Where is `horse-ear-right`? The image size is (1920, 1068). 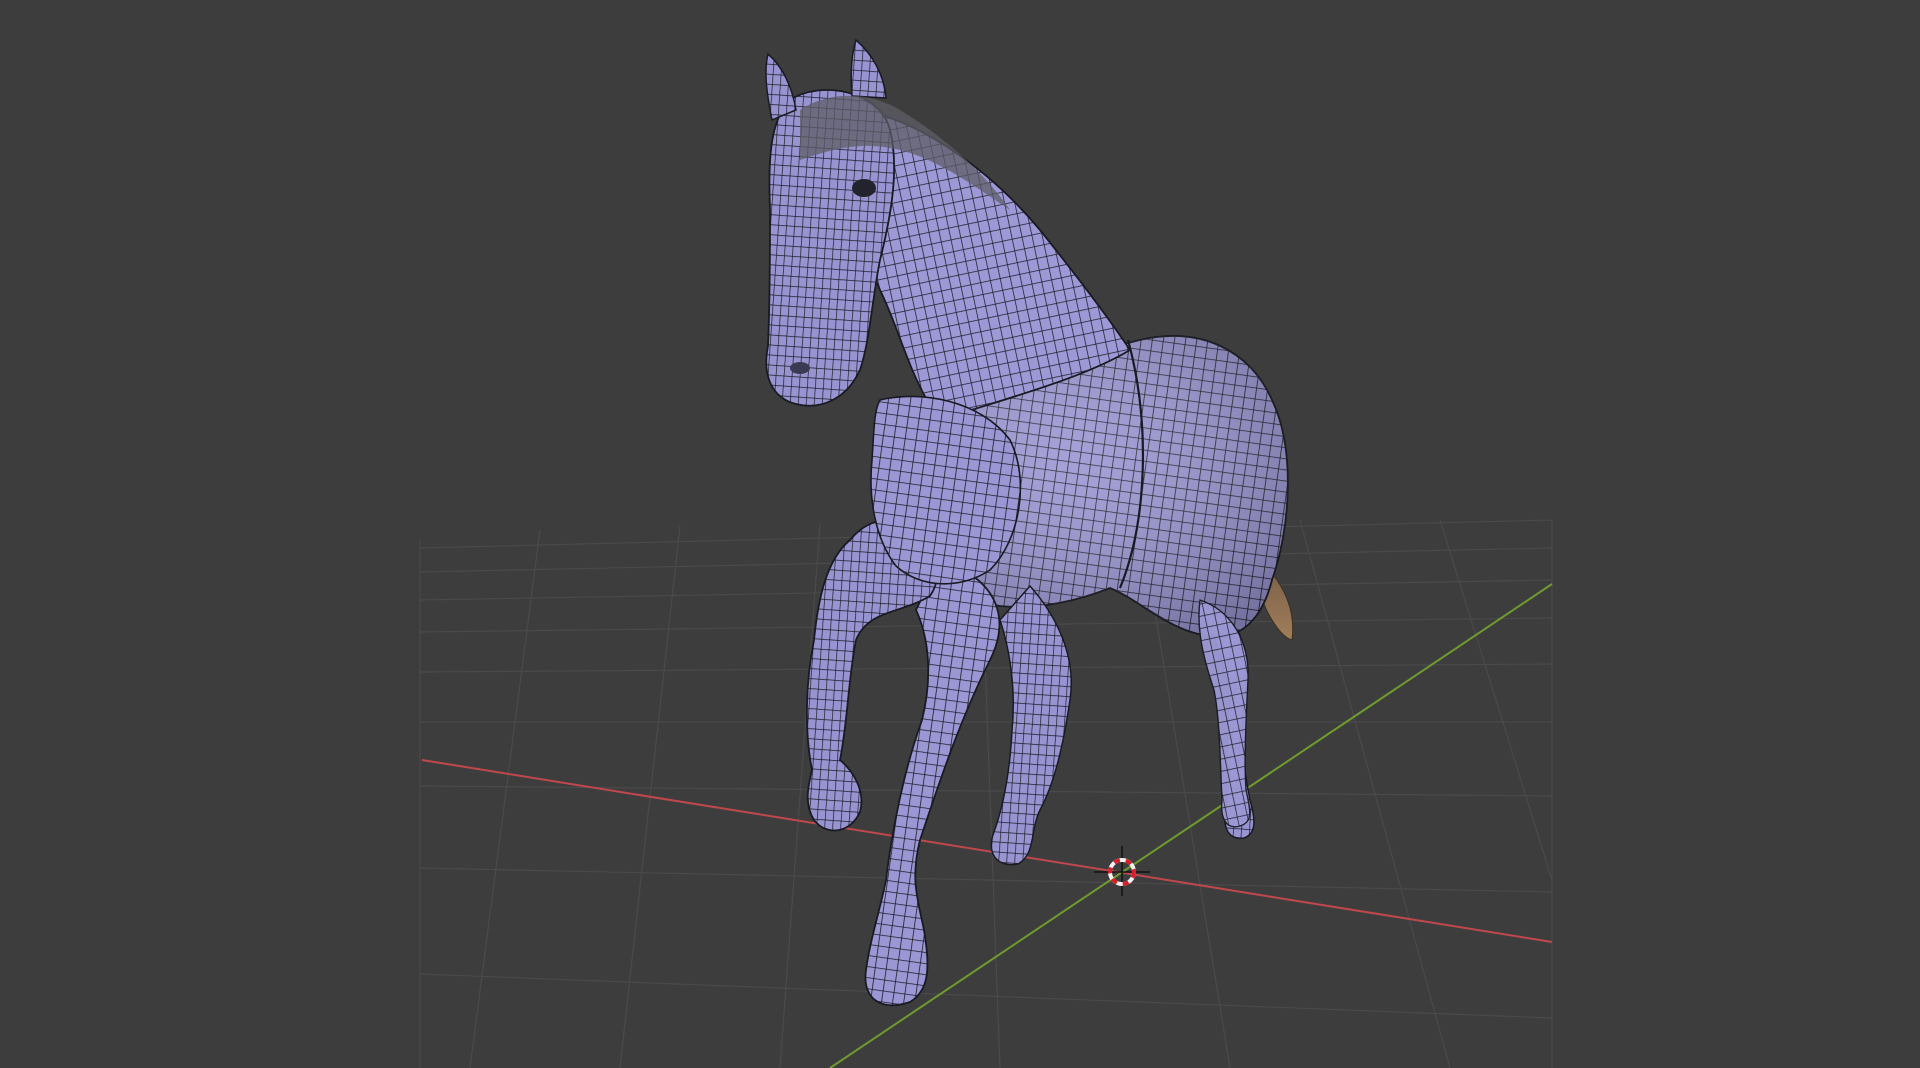
horse-ear-right is located at coordinates (868, 68).